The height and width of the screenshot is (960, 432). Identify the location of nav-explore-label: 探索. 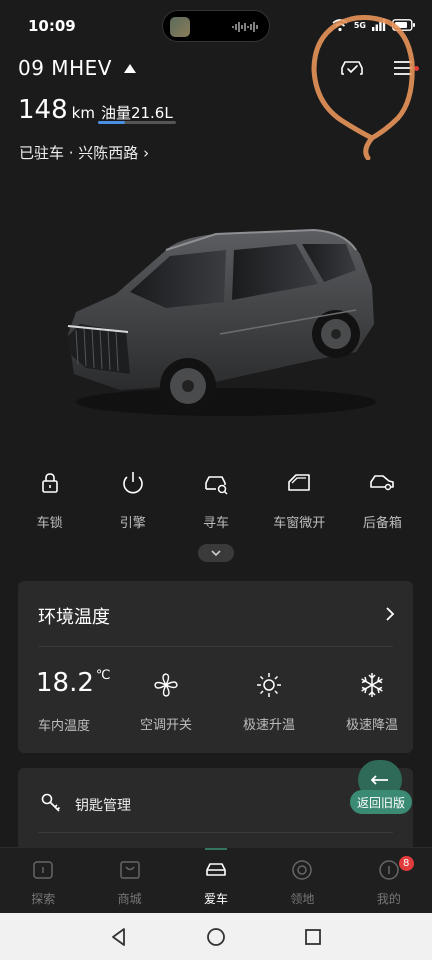
(43, 899).